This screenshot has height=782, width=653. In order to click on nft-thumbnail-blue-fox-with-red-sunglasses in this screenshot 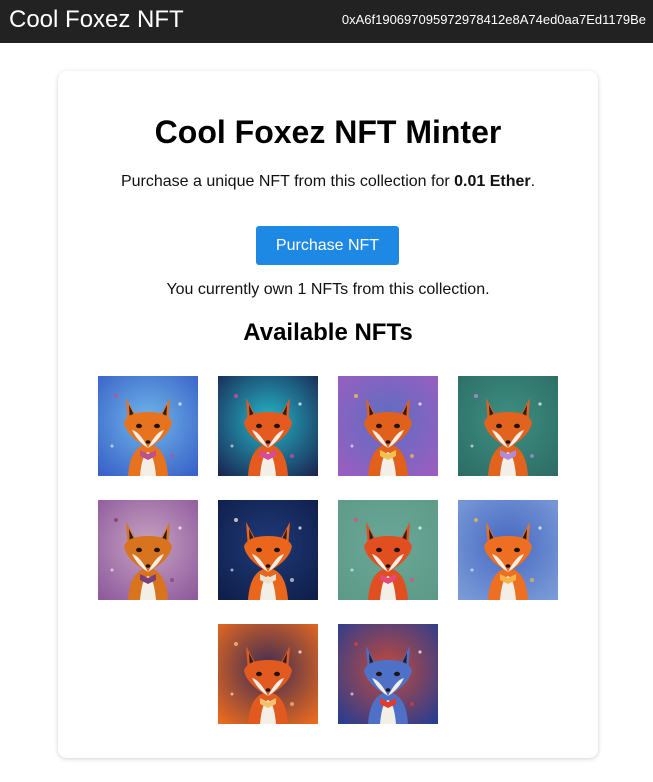, I will do `click(388, 674)`.